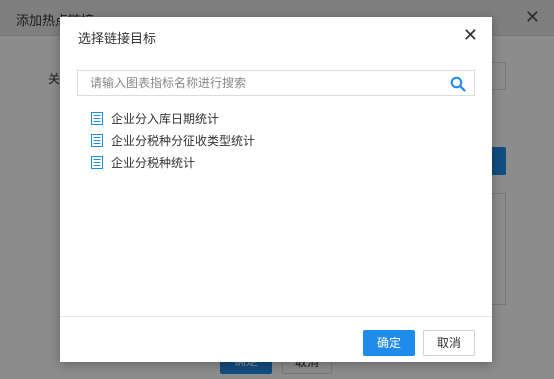  I want to click on list-item: 企业分入库日期统计, so click(173, 118).